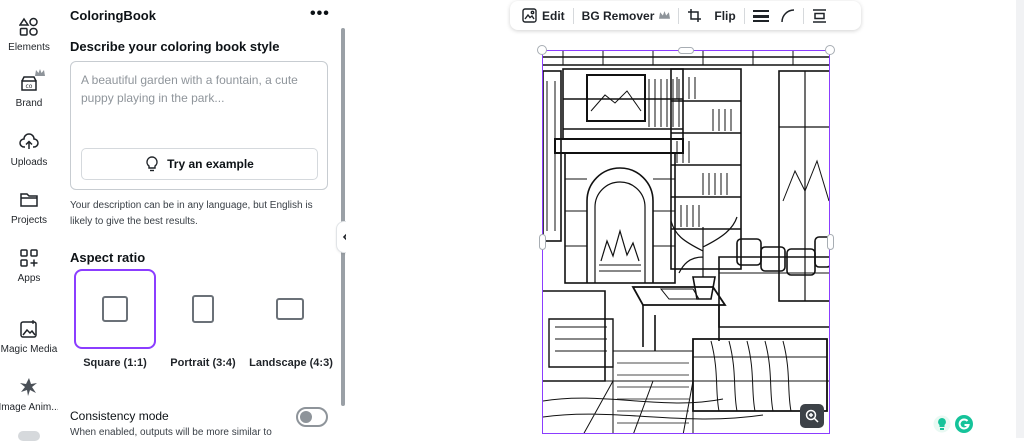 The height and width of the screenshot is (441, 1024). I want to click on ratio-portrait-option, so click(203, 309).